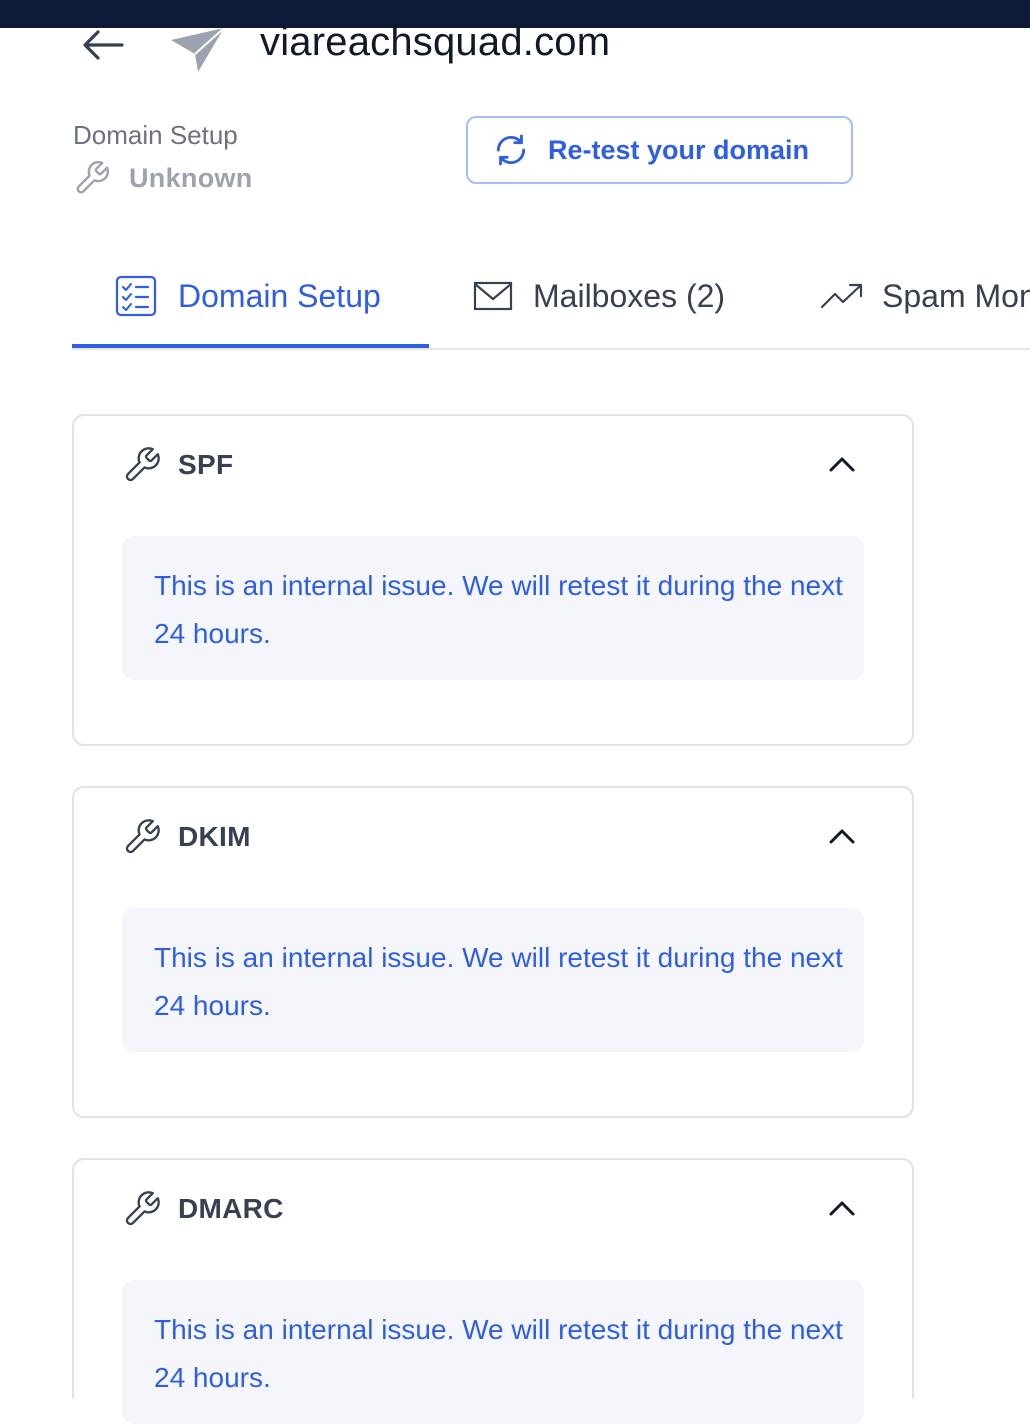 Image resolution: width=1030 pixels, height=1424 pixels. I want to click on checklist-icon, so click(136, 296).